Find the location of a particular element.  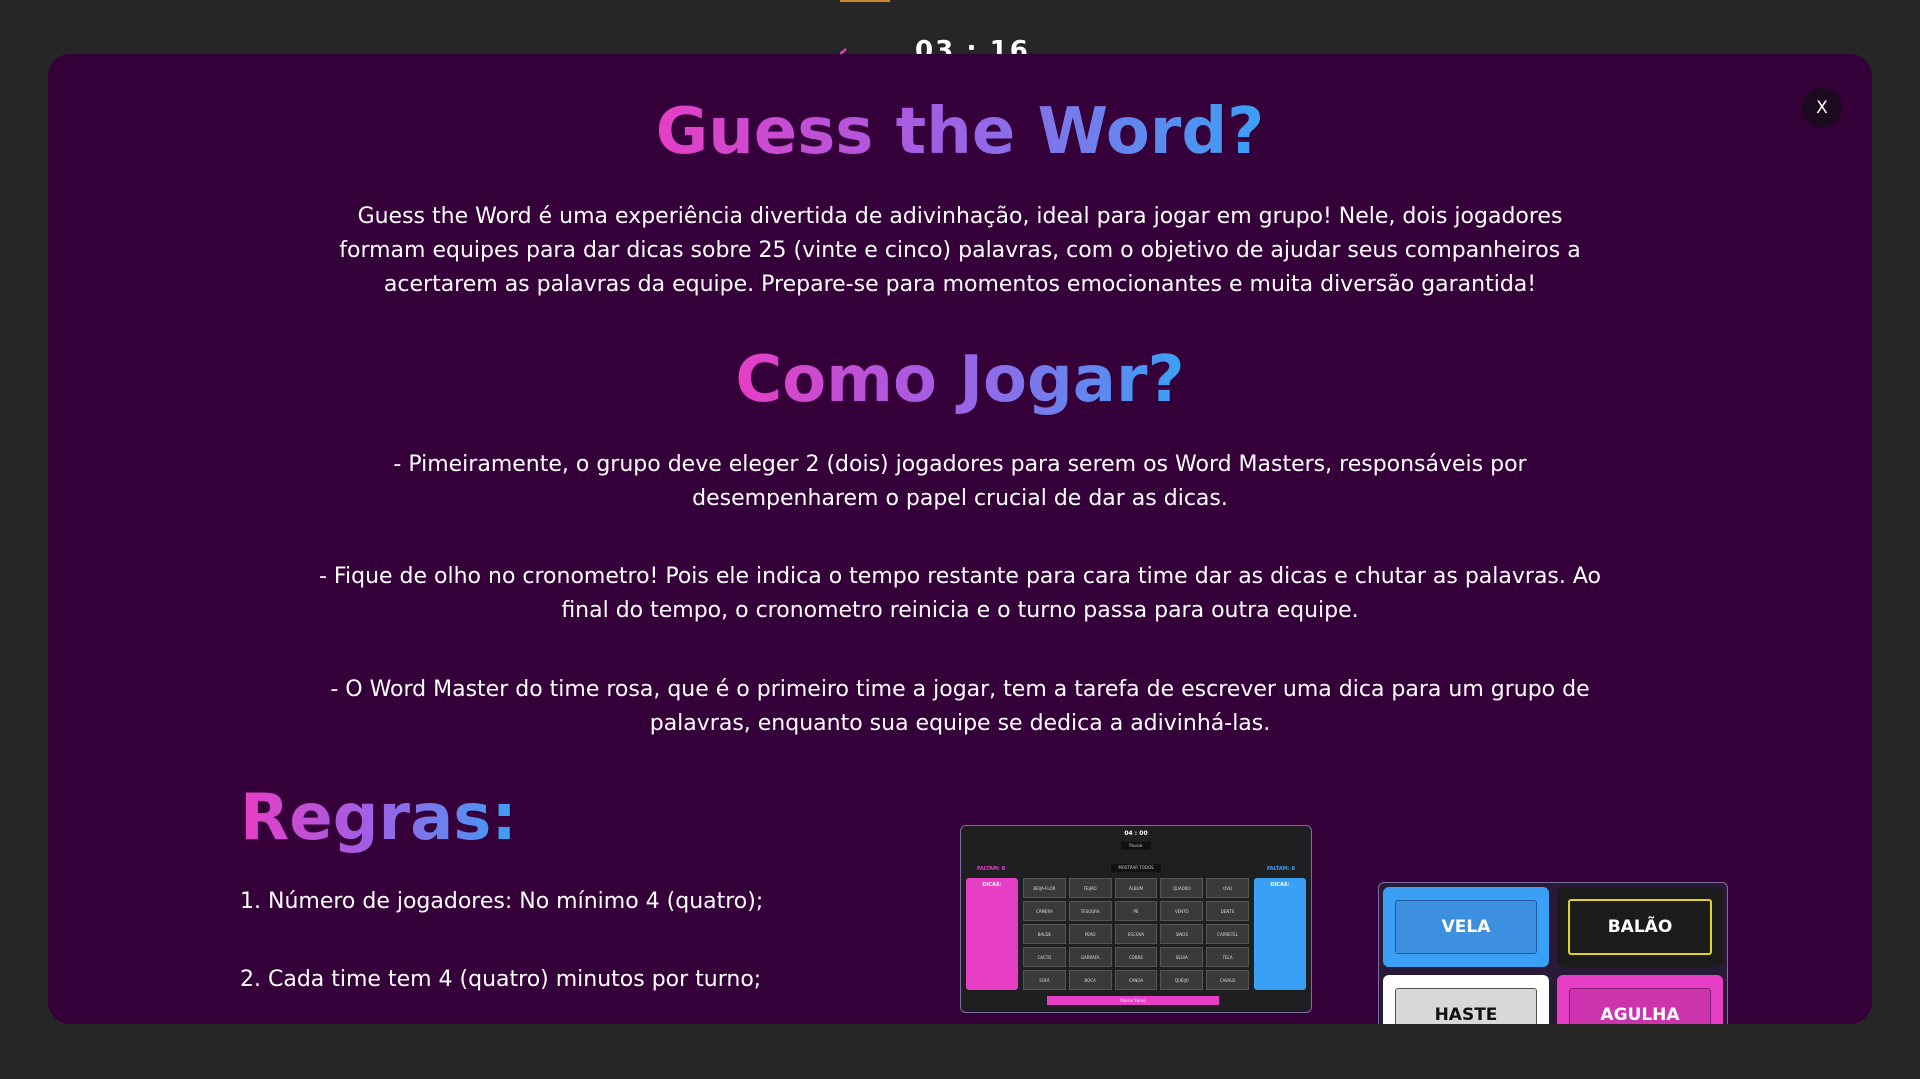

how-to-title-wrap: Como Jogar? is located at coordinates (960, 380).